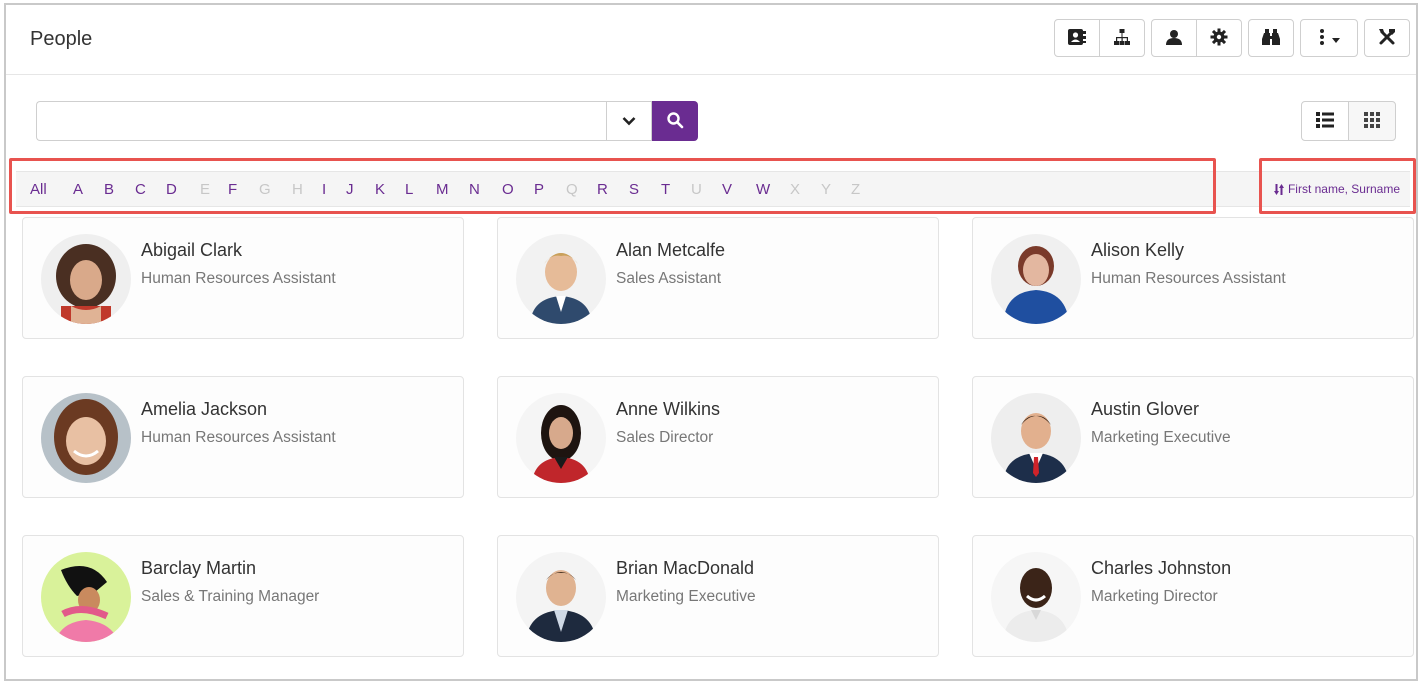 The width and height of the screenshot is (1422, 684). I want to click on tools-icon, so click(1387, 38).